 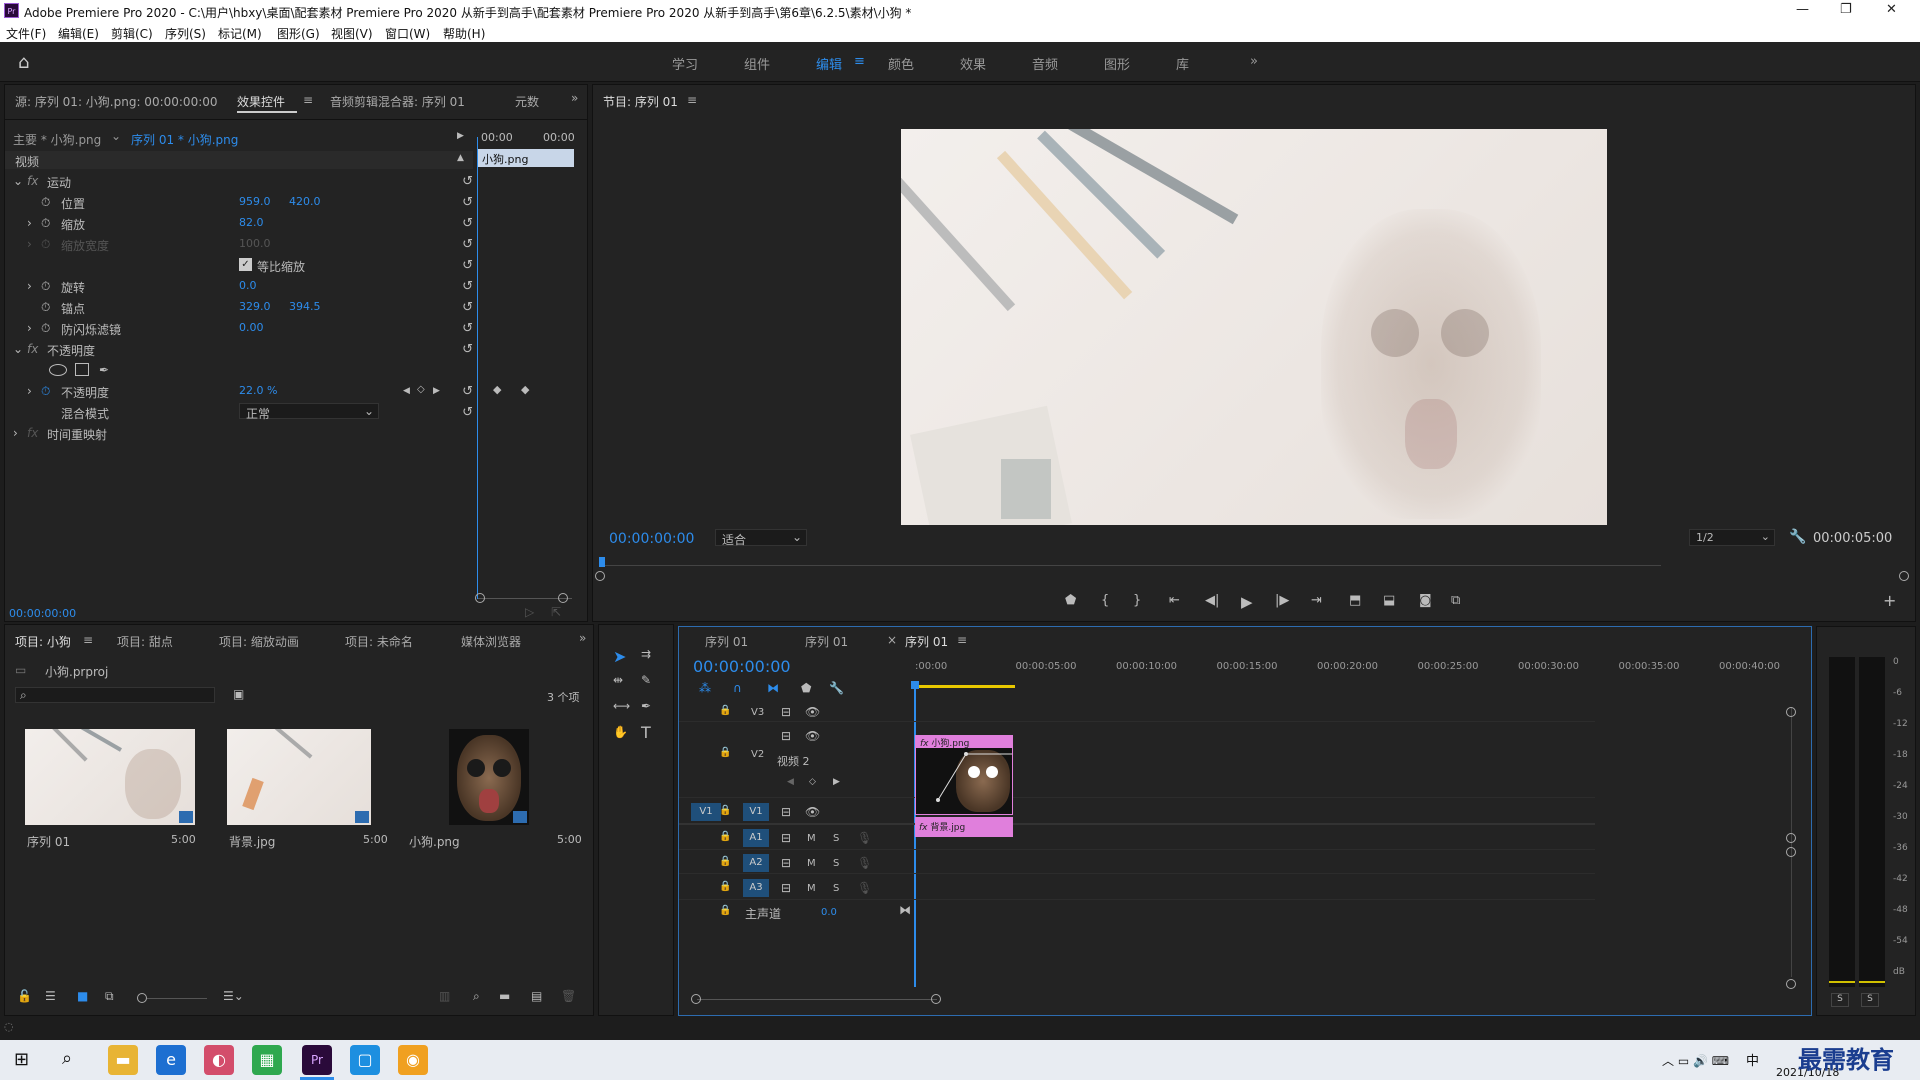 What do you see at coordinates (379, 641) in the screenshot?
I see `tab-project-untitled: 项目: 未命名` at bounding box center [379, 641].